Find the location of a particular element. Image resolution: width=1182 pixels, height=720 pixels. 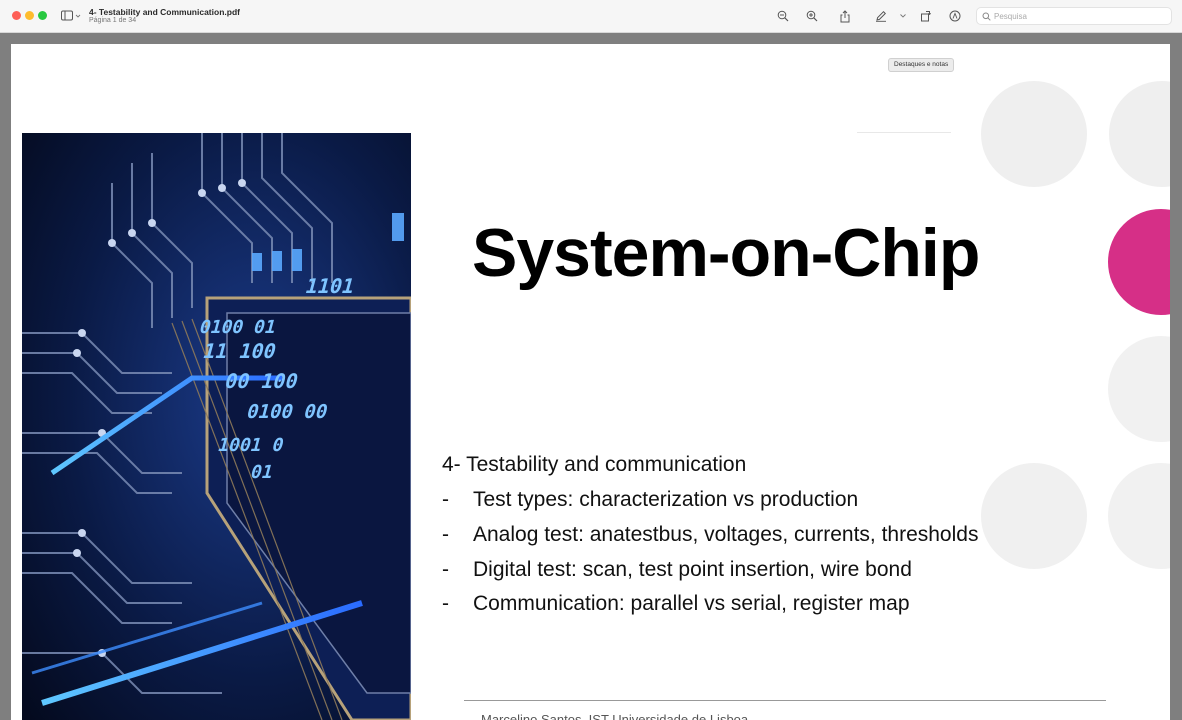

chip-binary-text: 0100 01 is located at coordinates (237, 327).